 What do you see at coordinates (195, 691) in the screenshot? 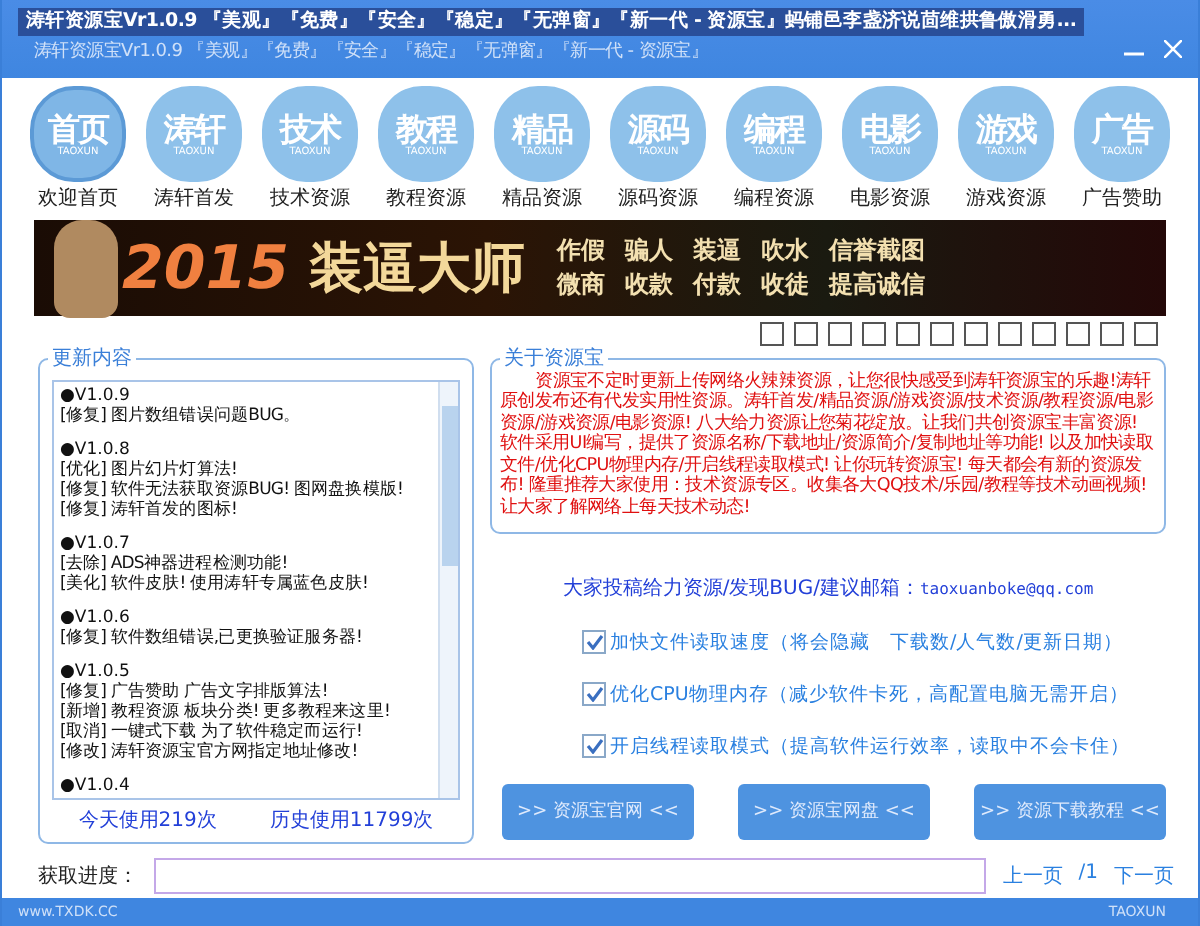
I see `changelog-line: [修复] 广告赞助 广告文字排版算法!` at bounding box center [195, 691].